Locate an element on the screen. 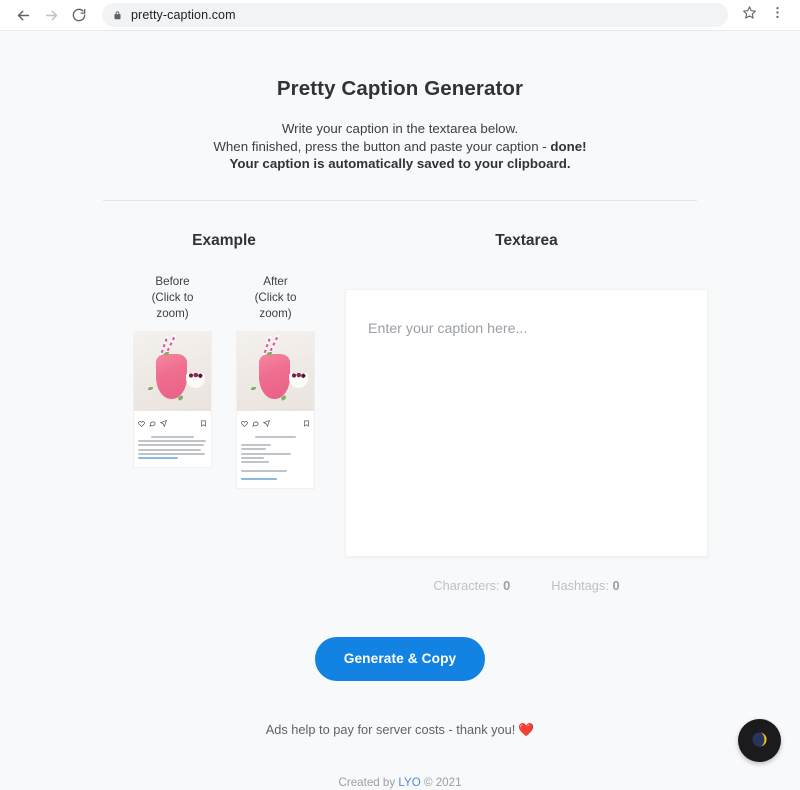 Image resolution: width=800 pixels, height=790 pixels. before-thumbnail-block: Before (Click to zoom) is located at coordinates (172, 381).